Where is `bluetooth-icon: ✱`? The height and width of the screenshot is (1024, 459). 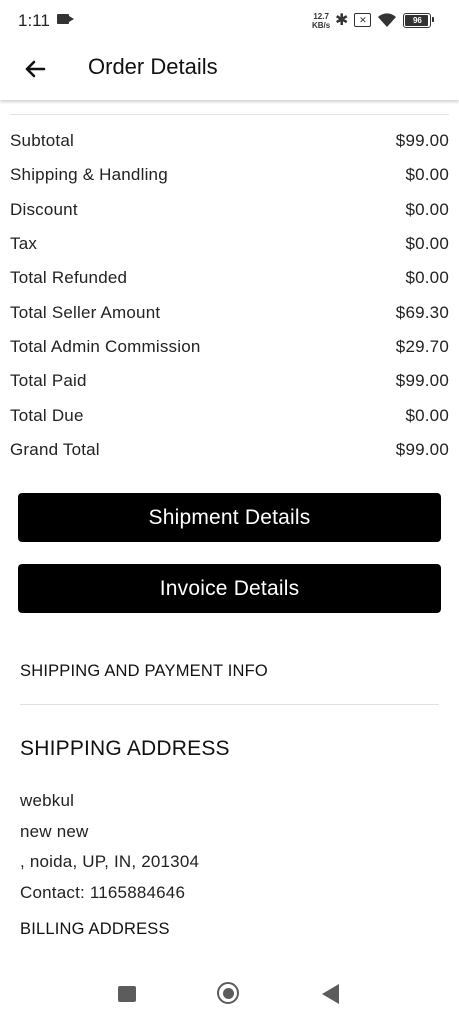
bluetooth-icon: ✱ is located at coordinates (342, 20).